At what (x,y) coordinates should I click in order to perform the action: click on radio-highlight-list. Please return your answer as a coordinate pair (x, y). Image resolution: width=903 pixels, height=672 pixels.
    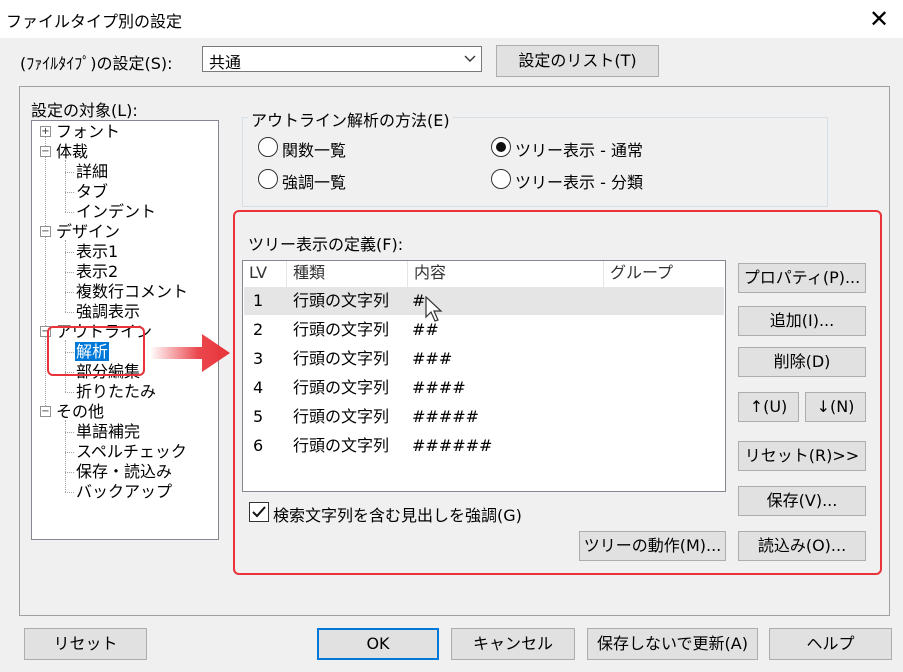
    Looking at the image, I should click on (268, 179).